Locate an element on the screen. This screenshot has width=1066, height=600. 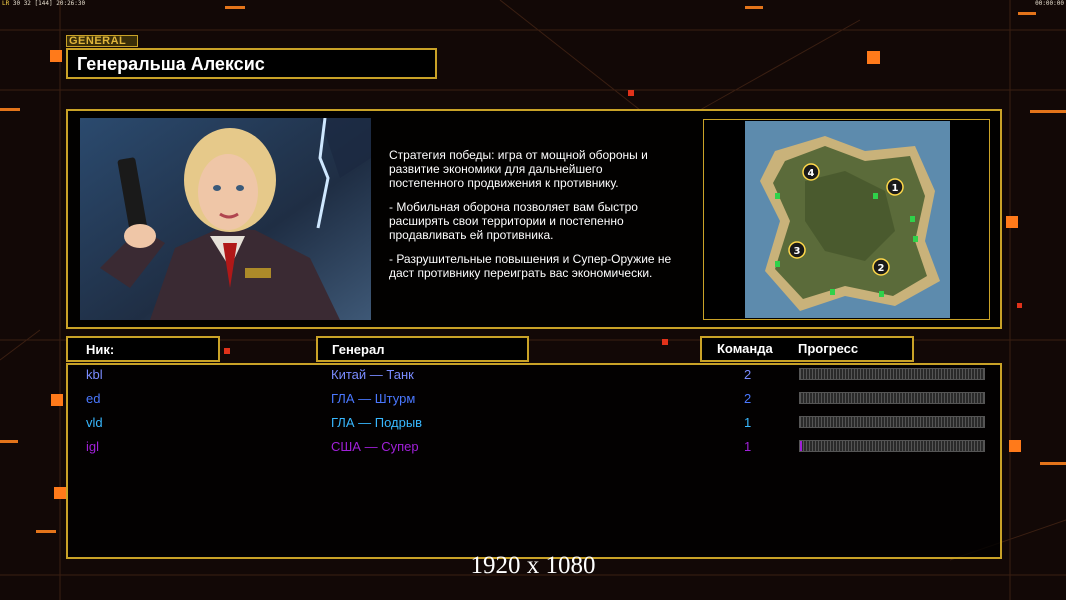
resolution-label: 1920 x 1080 is located at coordinates (533, 565).